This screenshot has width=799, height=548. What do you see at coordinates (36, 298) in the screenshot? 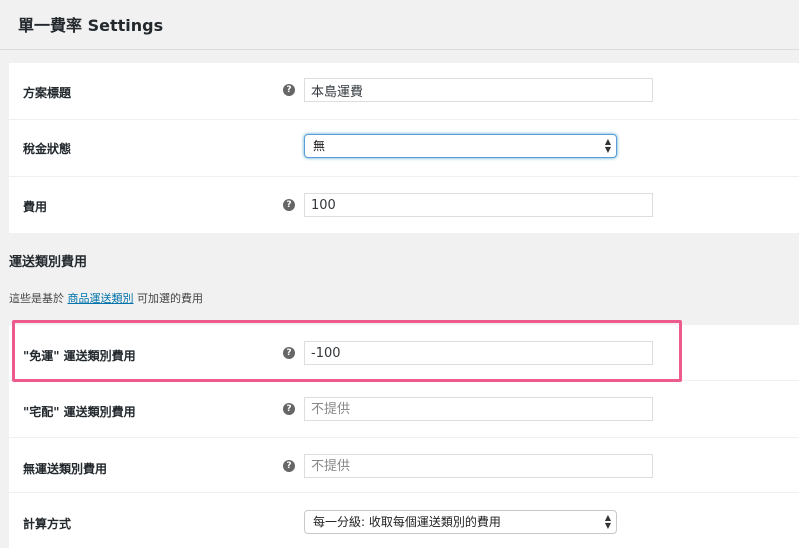
I see `description-prefix: 這些是基於` at bounding box center [36, 298].